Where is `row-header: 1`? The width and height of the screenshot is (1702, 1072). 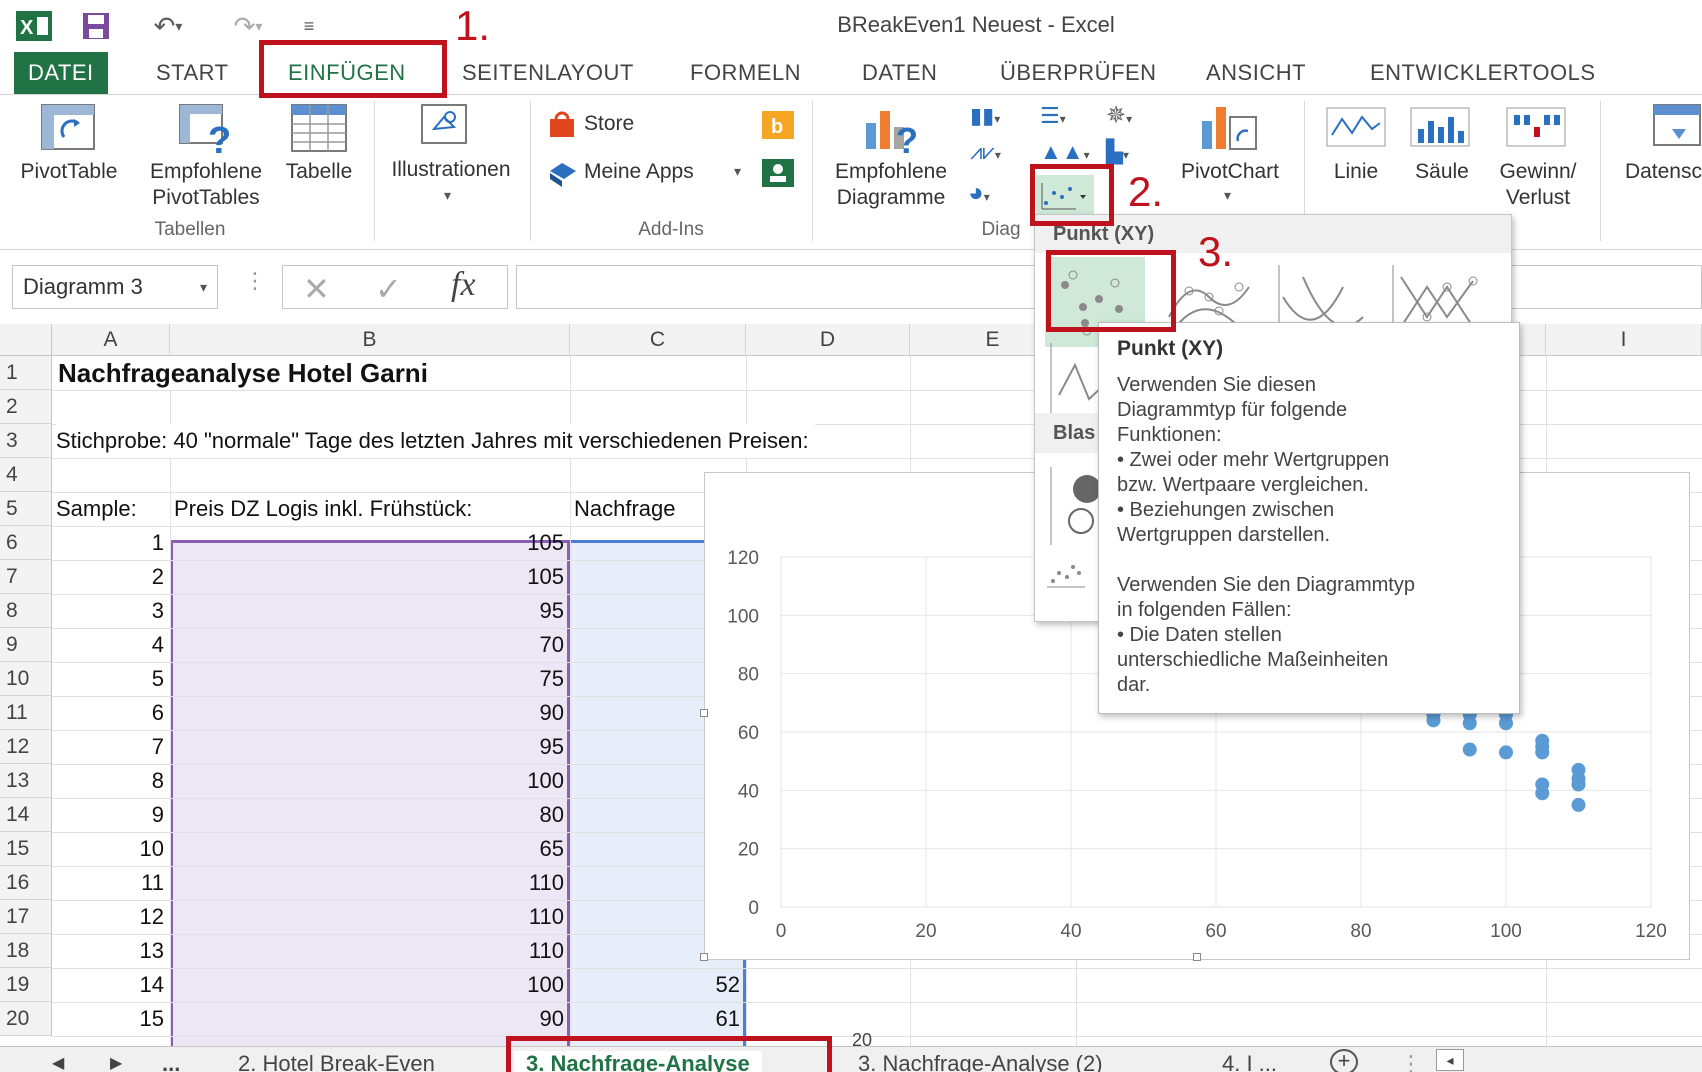 row-header: 1 is located at coordinates (26, 373).